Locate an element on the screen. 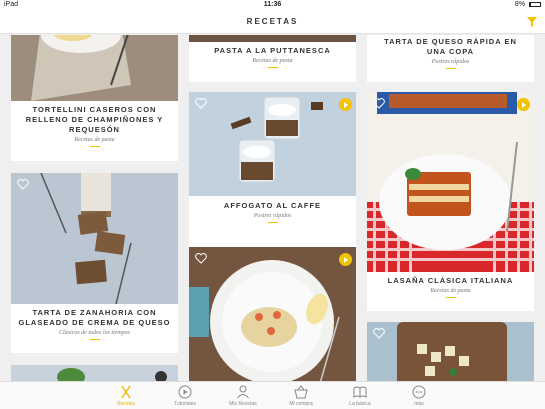 The width and height of the screenshot is (545, 409). tab-label: Recetas is located at coordinates (126, 404).